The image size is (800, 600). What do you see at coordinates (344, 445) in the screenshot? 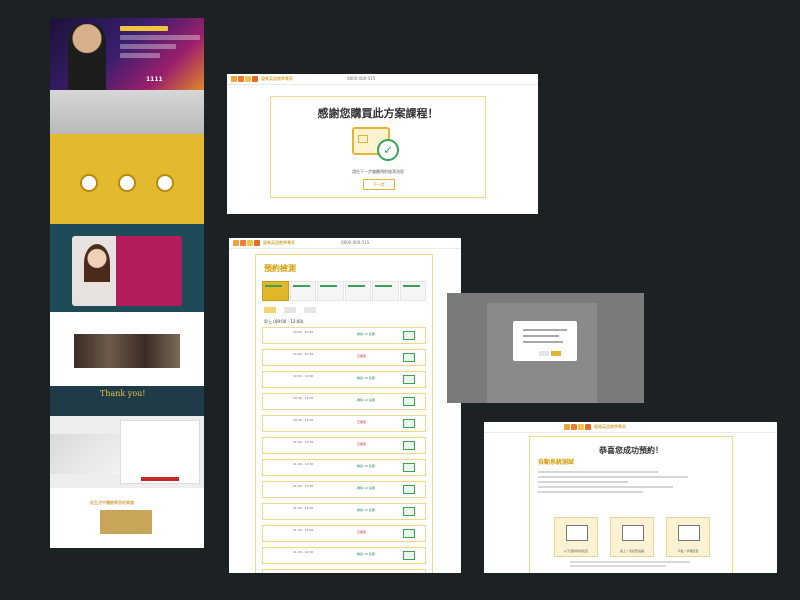
I see `slot-row: 11:00 - 11:30 已額滿` at bounding box center [344, 445].